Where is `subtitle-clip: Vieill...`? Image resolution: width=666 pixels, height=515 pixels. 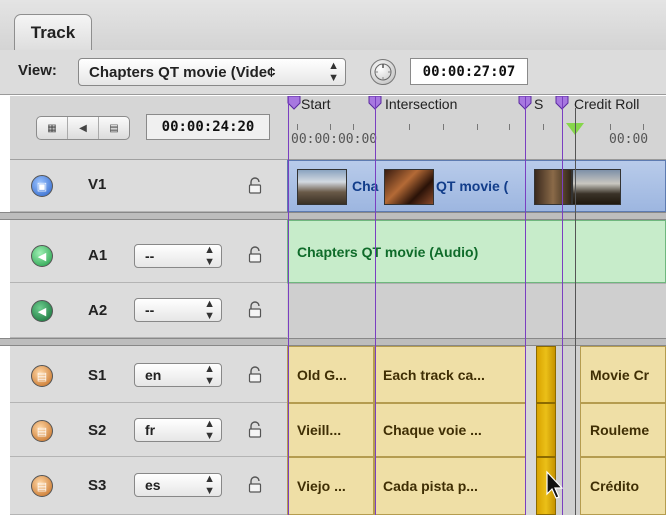
subtitle-clip: Vieill... is located at coordinates (330, 430).